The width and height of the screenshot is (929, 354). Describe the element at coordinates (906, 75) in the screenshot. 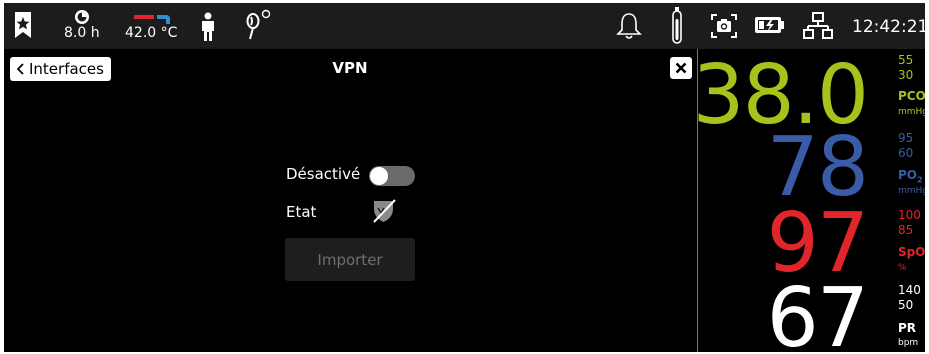

I see `vital-low-limit: 30` at that location.